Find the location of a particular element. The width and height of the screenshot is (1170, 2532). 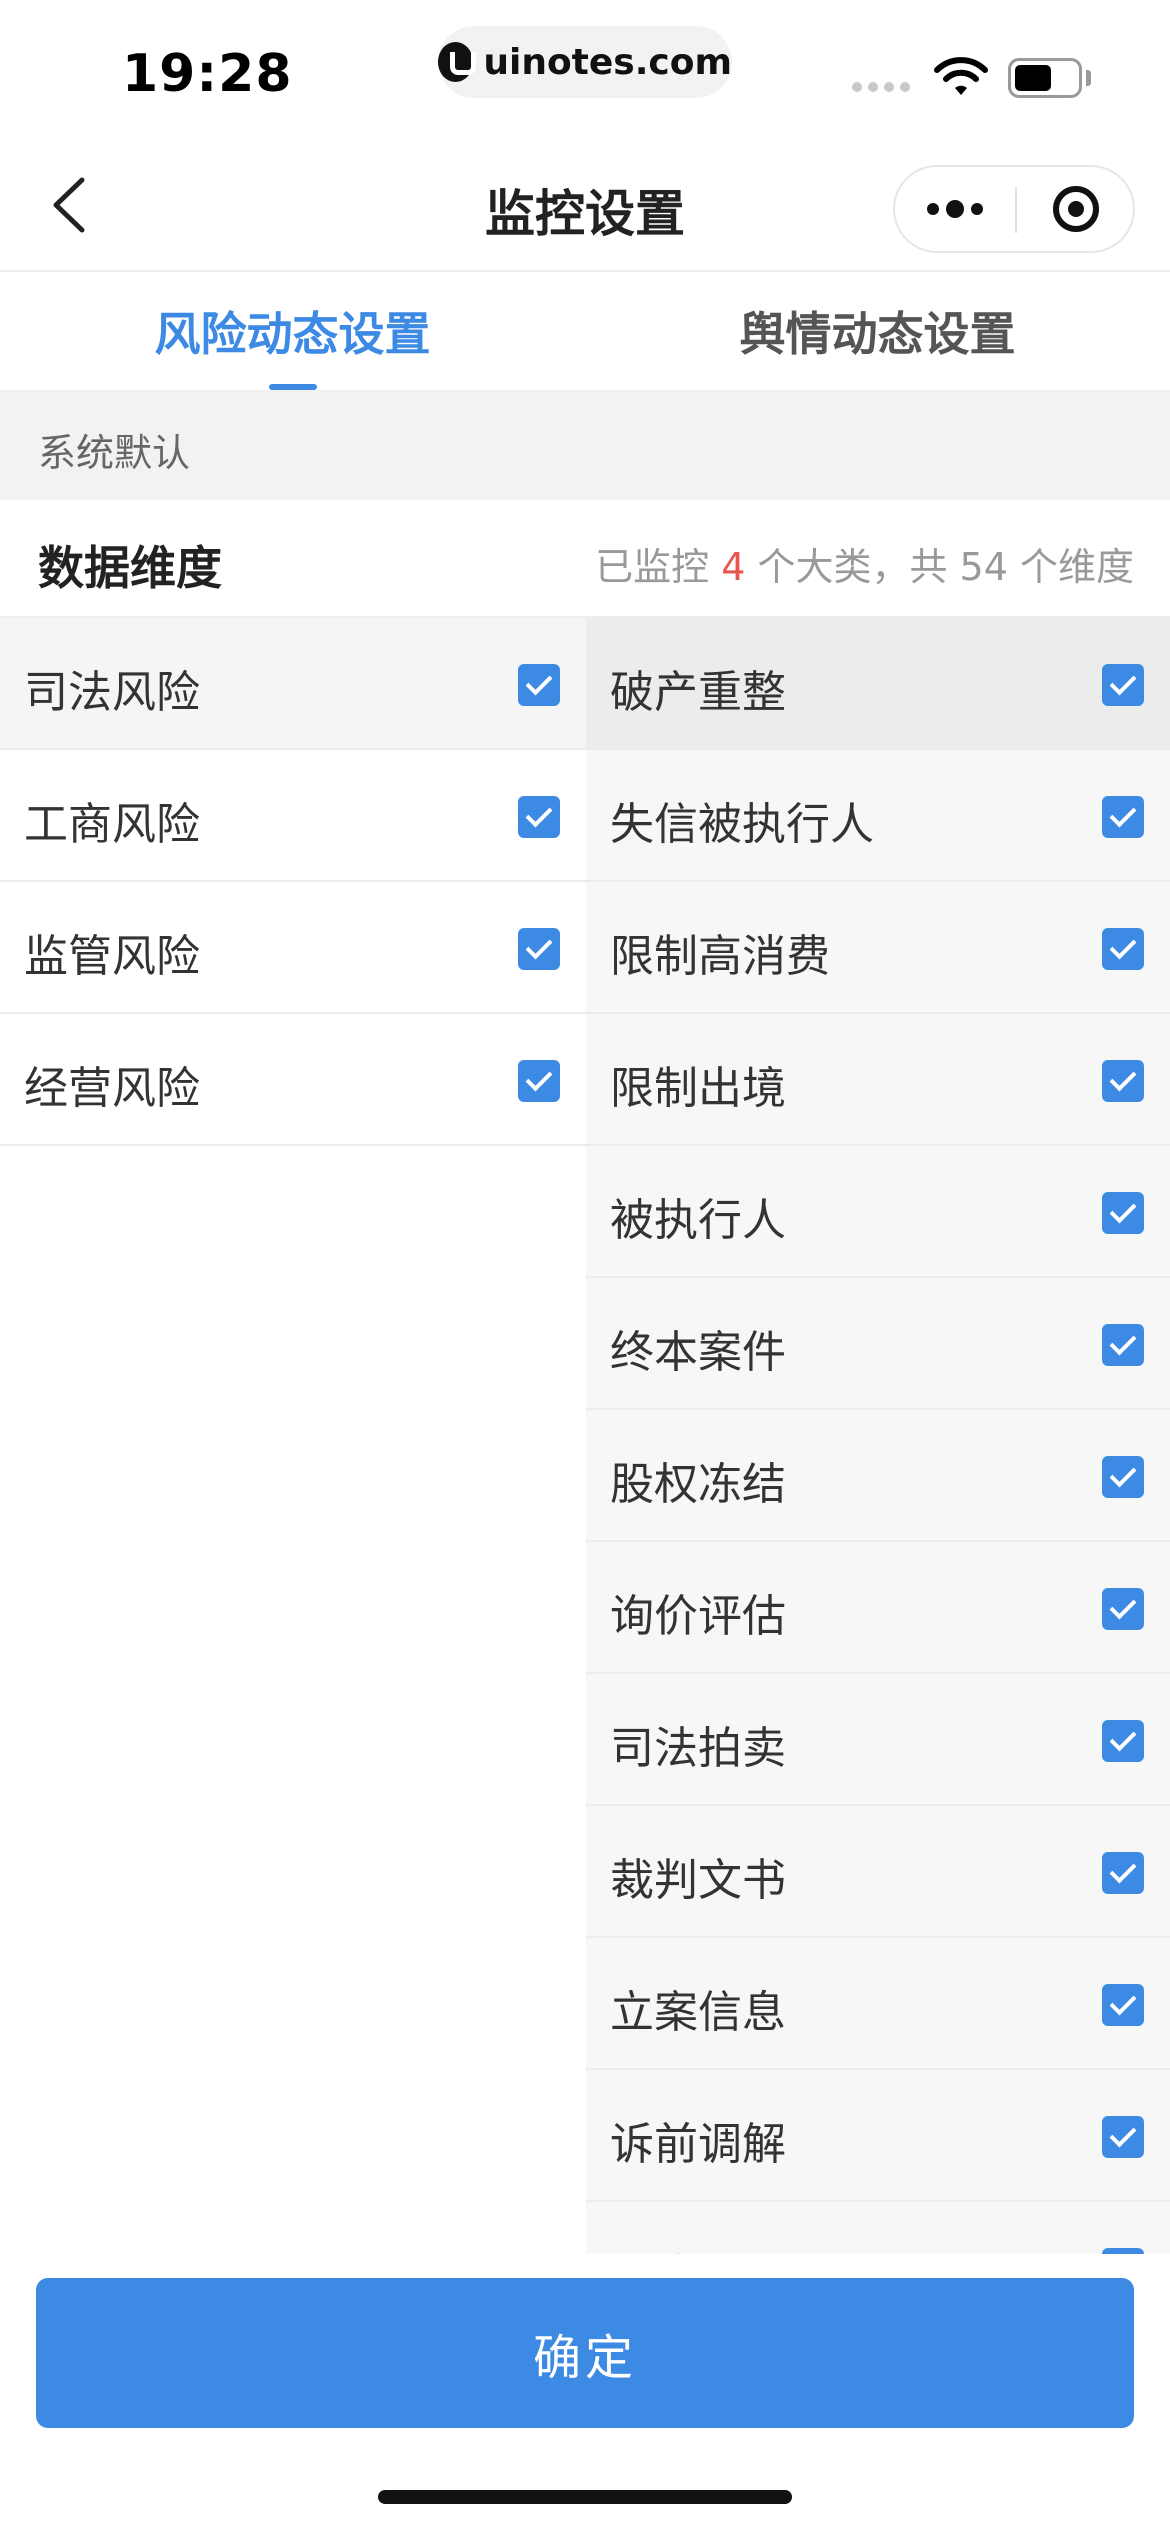

dimension-label: 被执行人 is located at coordinates (698, 1220).